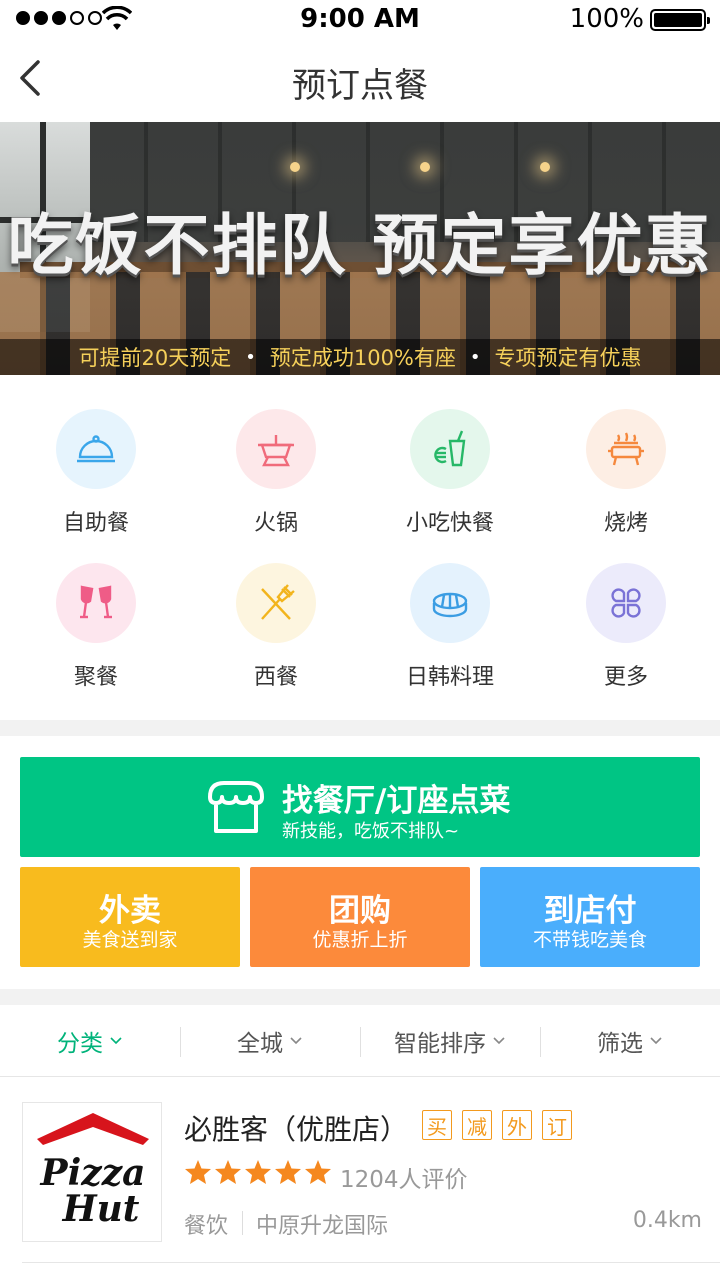  I want to click on category-hotpot: 火锅, so click(276, 455).